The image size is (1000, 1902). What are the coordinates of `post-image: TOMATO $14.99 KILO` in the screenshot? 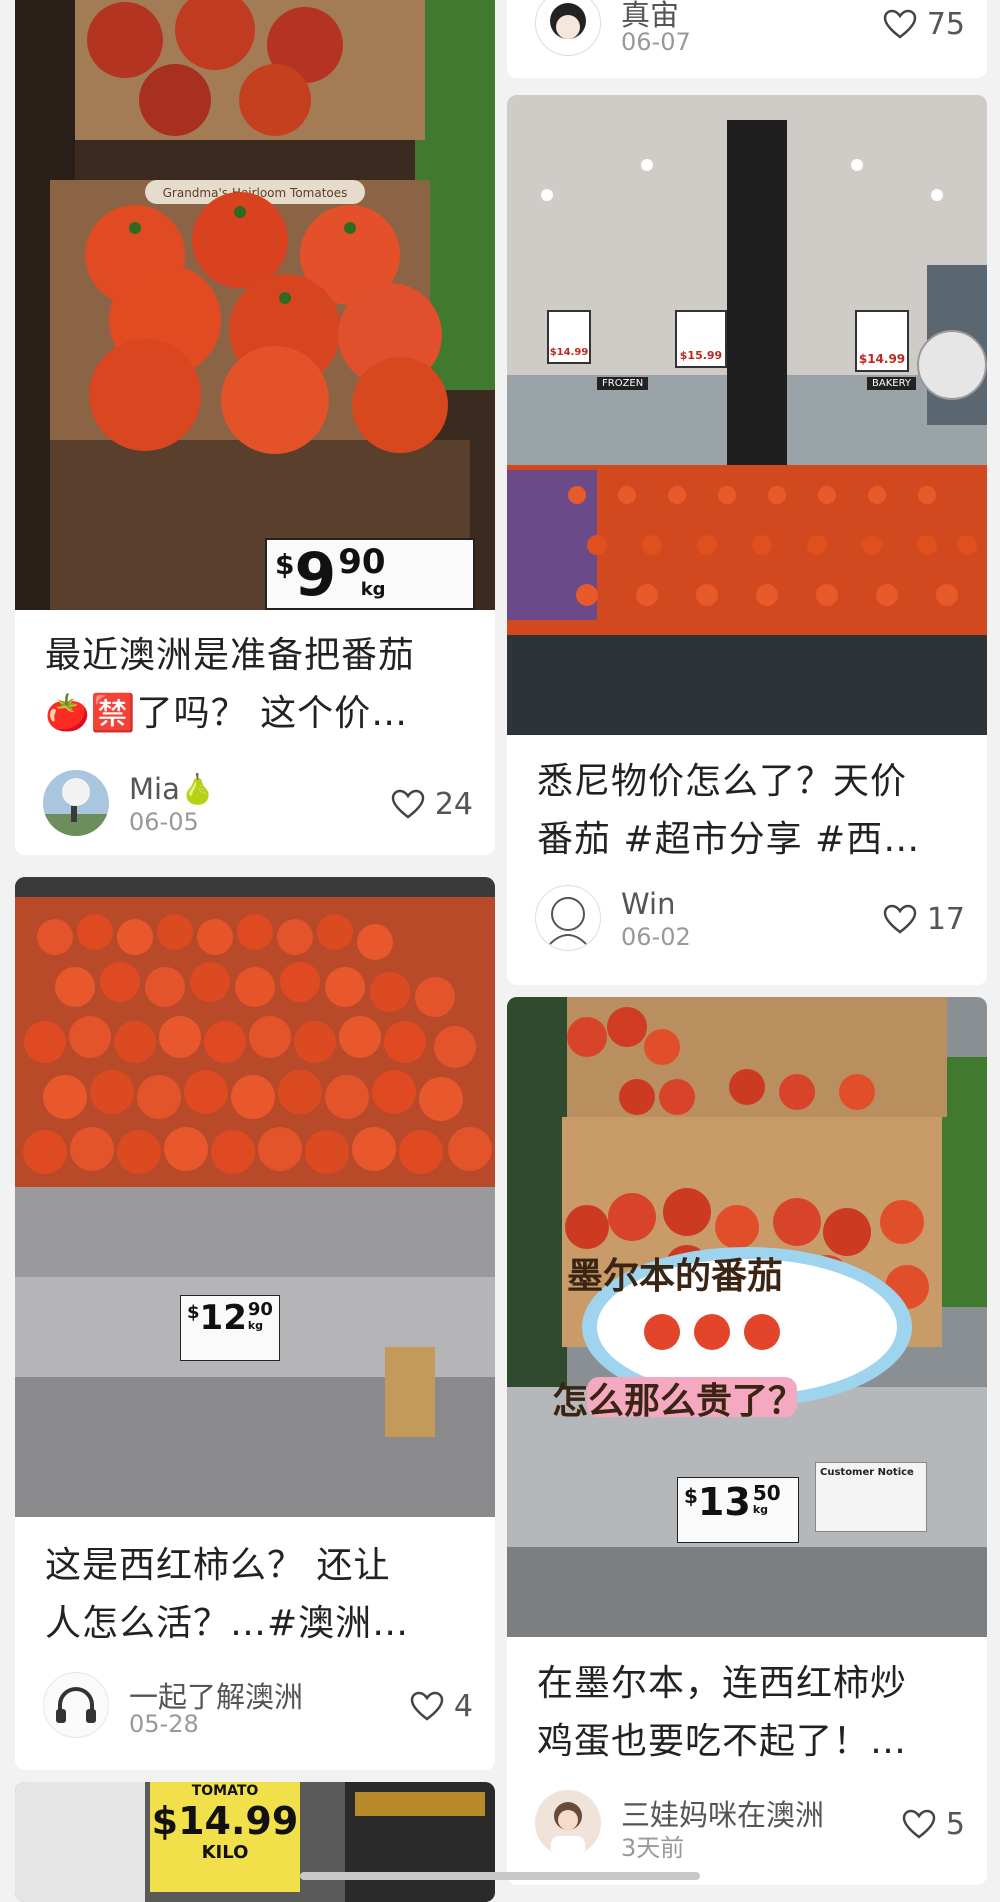 It's located at (255, 1842).